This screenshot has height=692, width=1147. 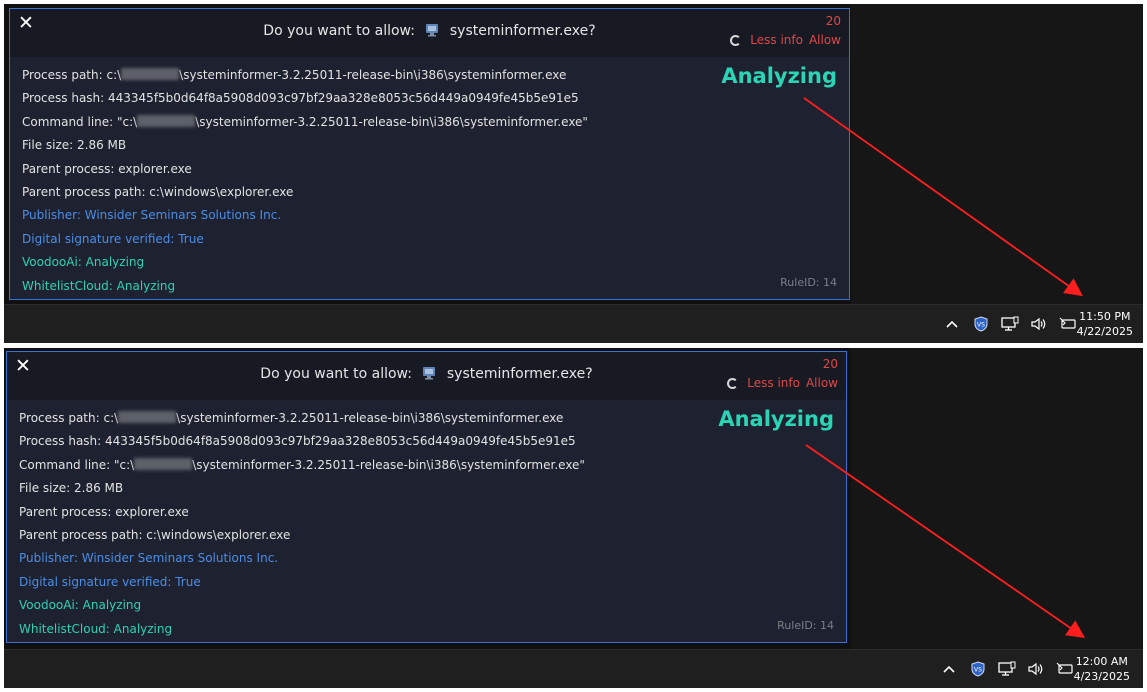 What do you see at coordinates (1105, 324) in the screenshot?
I see `taskbar-clock: 11:50 PM 4/22/2025` at bounding box center [1105, 324].